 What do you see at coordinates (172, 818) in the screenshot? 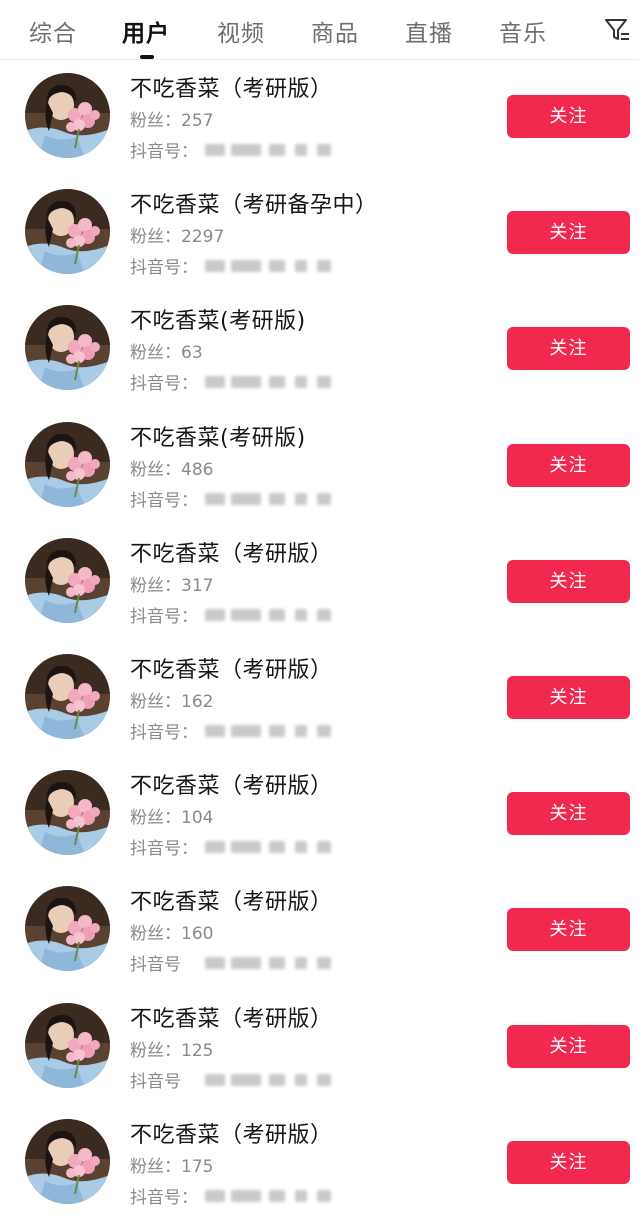
I see `fan-count: 粉丝：104` at bounding box center [172, 818].